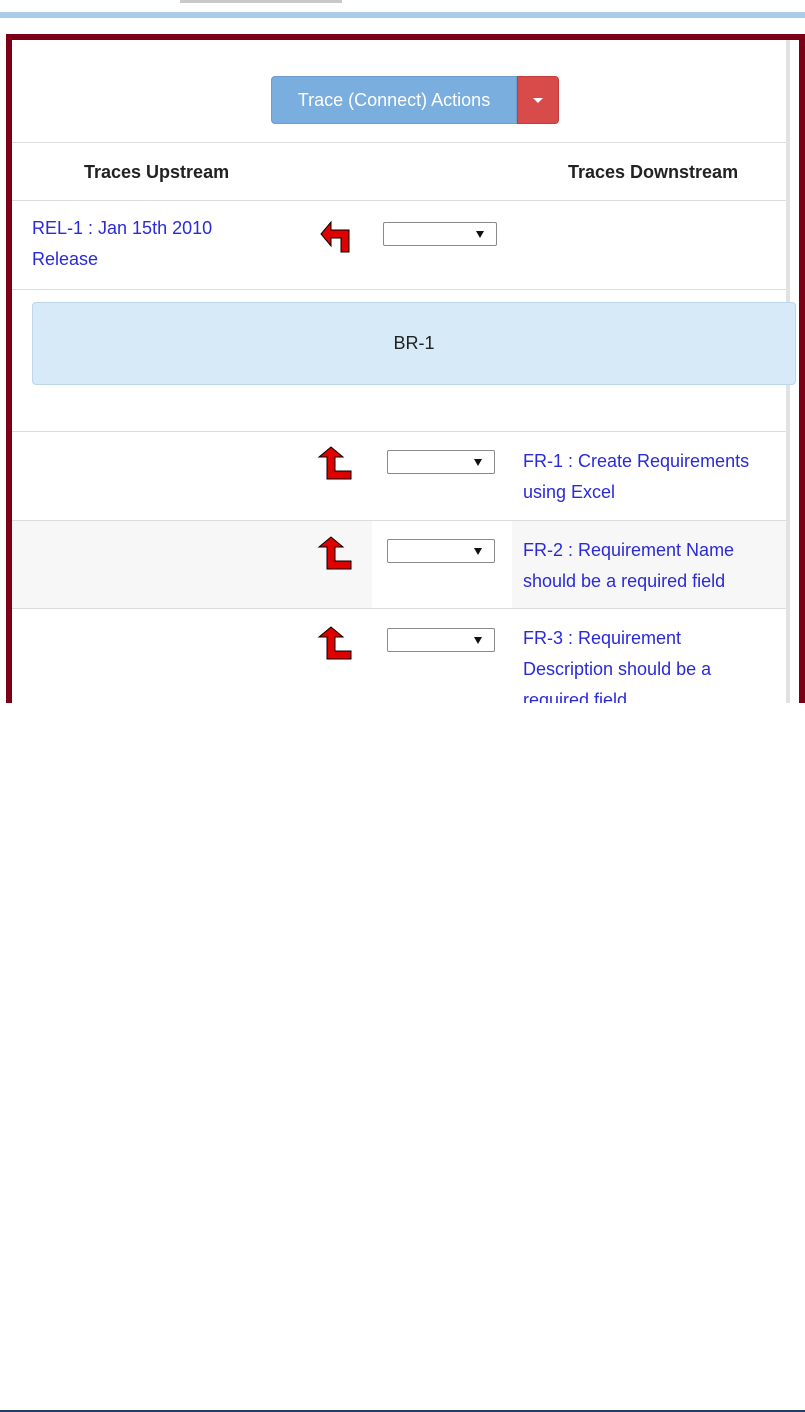 The height and width of the screenshot is (1412, 805). I want to click on downstream-item-line2: should be a required field, so click(624, 581).